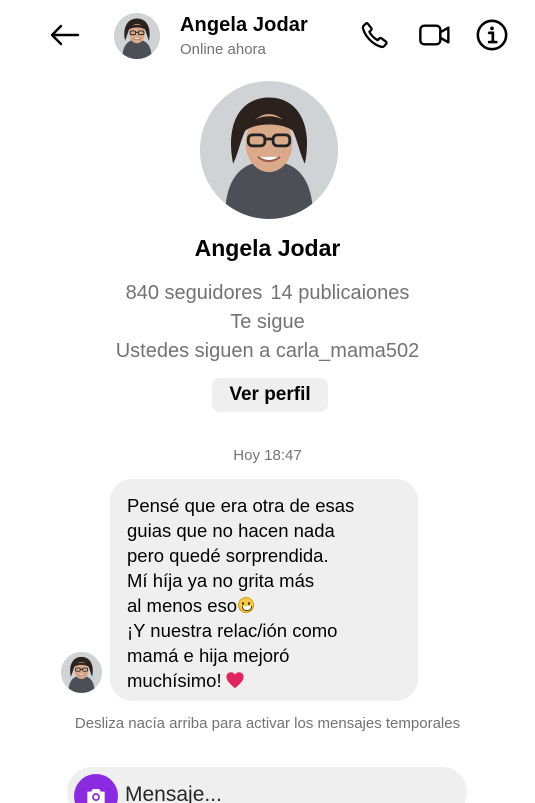 Image resolution: width=535 pixels, height=803 pixels. Describe the element at coordinates (285, 791) in the screenshot. I see `message-input` at that location.